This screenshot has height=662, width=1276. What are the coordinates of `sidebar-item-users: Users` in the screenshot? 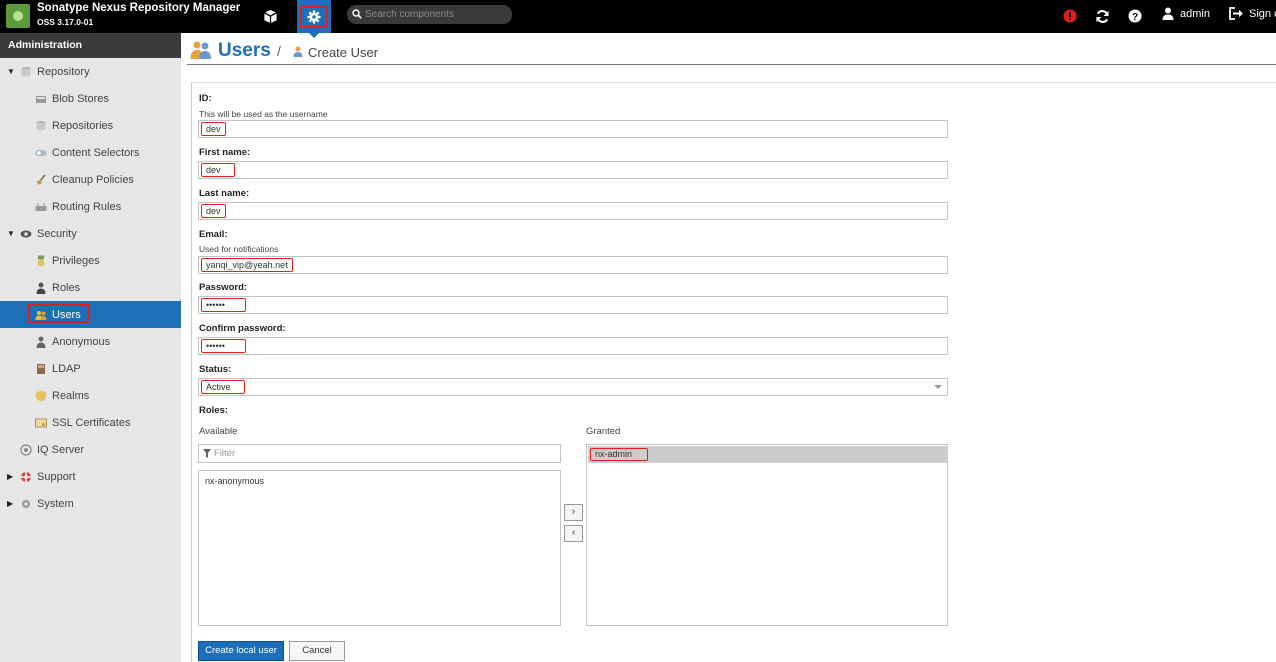 It's located at (90, 314).